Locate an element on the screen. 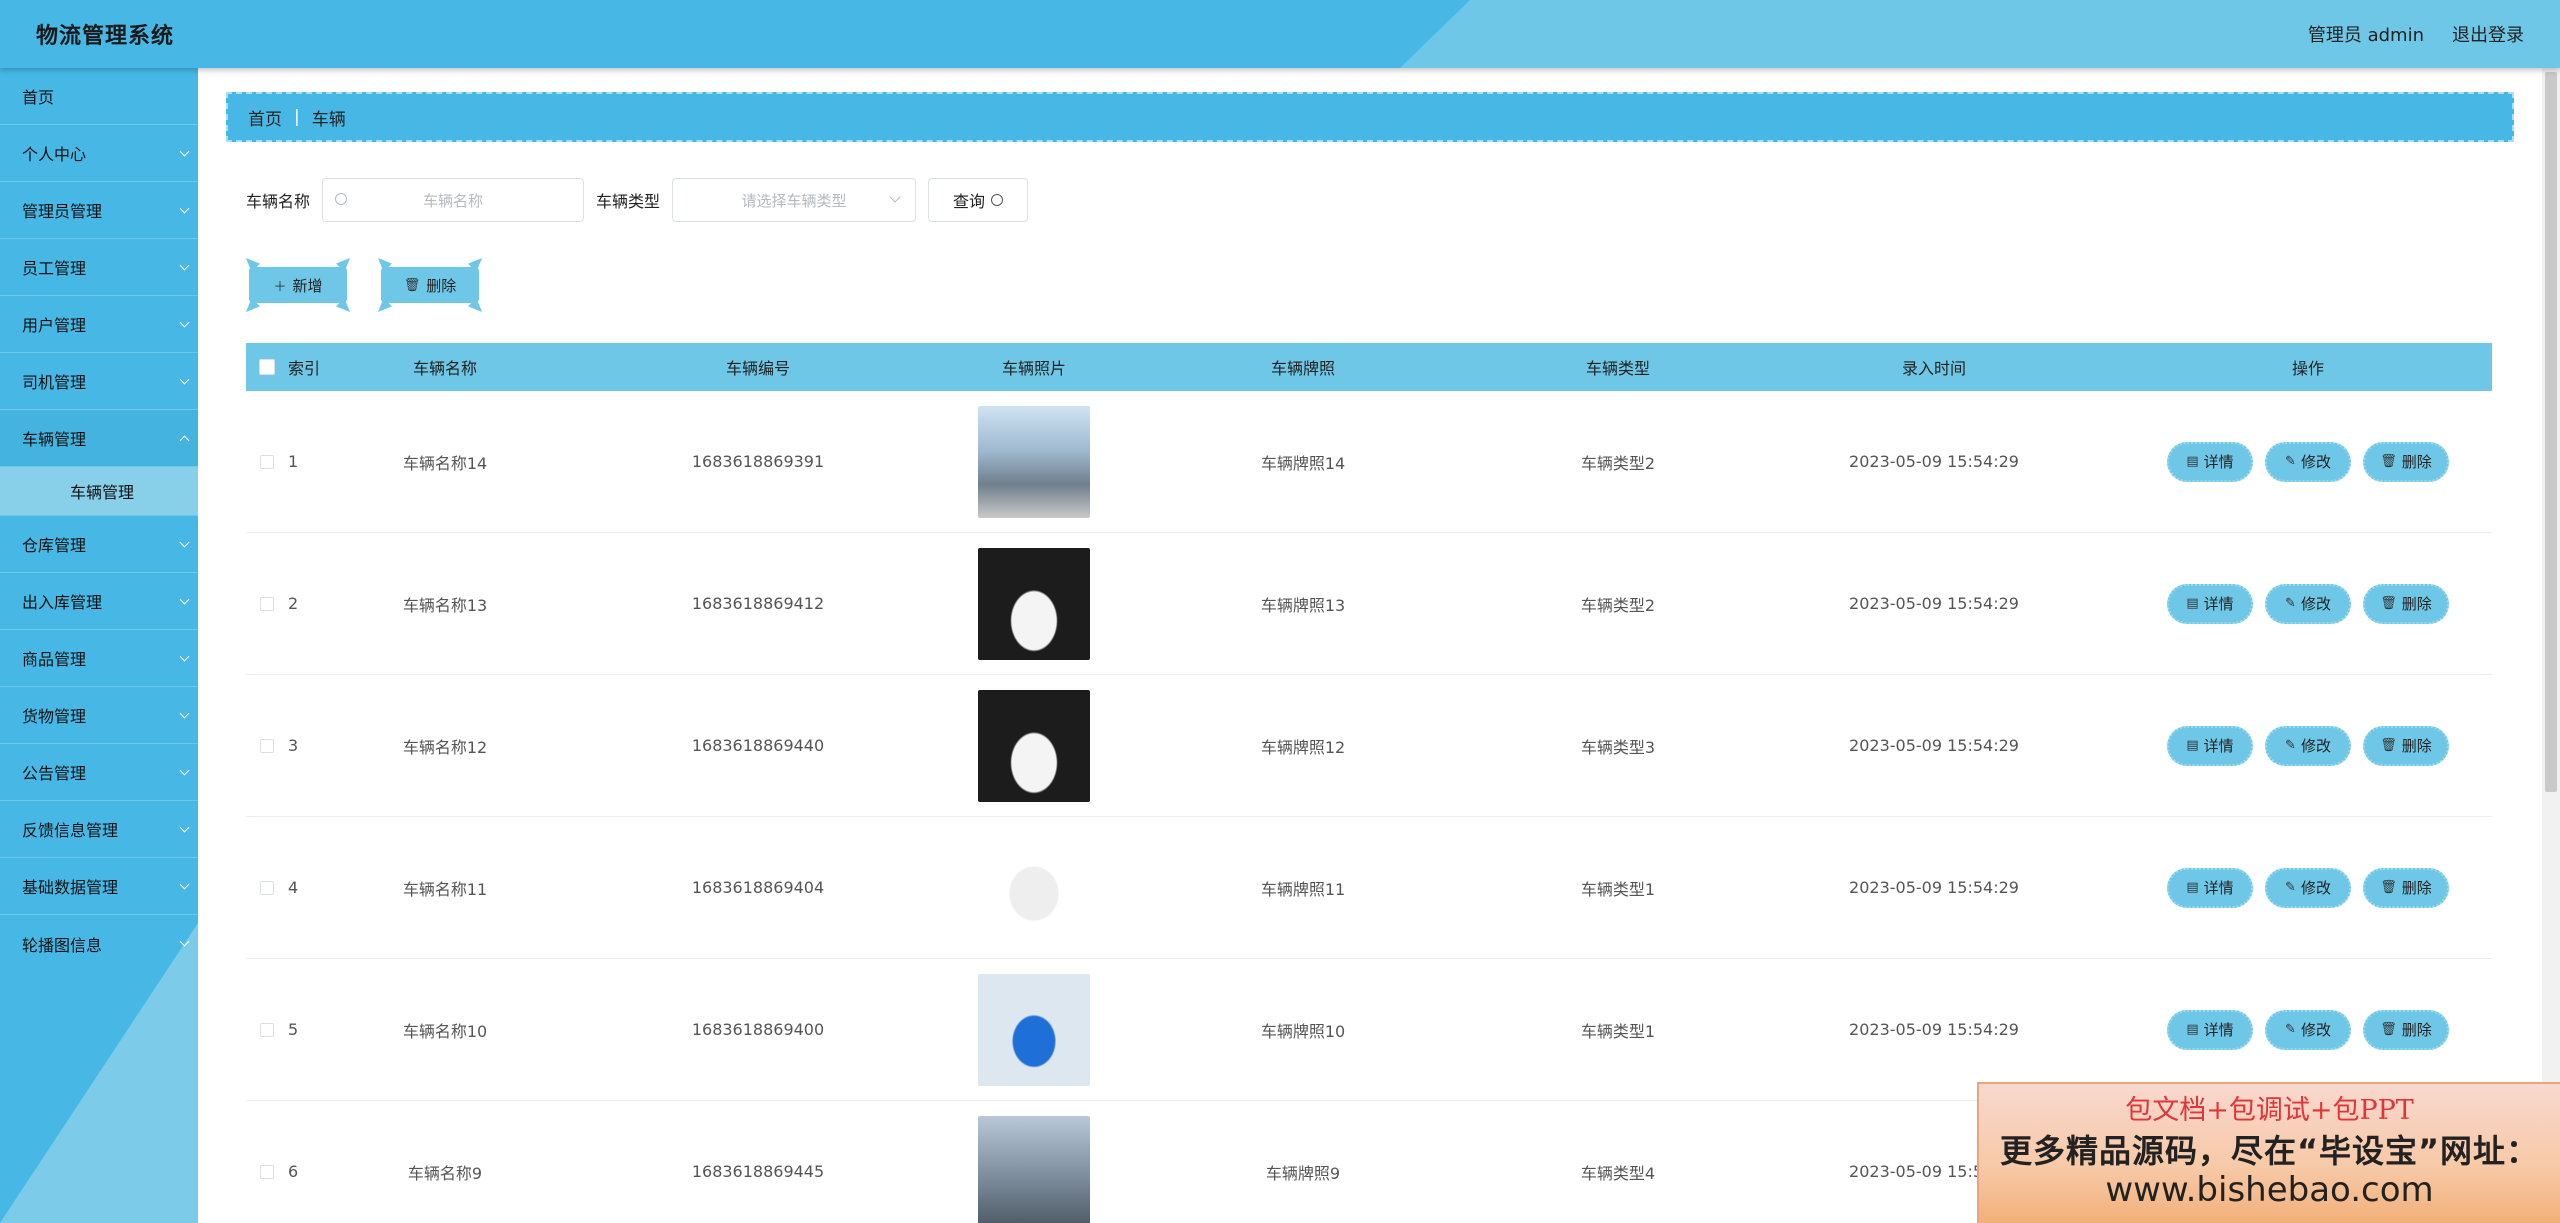  sidebar-item-users: 用户管理 is located at coordinates (99, 324).